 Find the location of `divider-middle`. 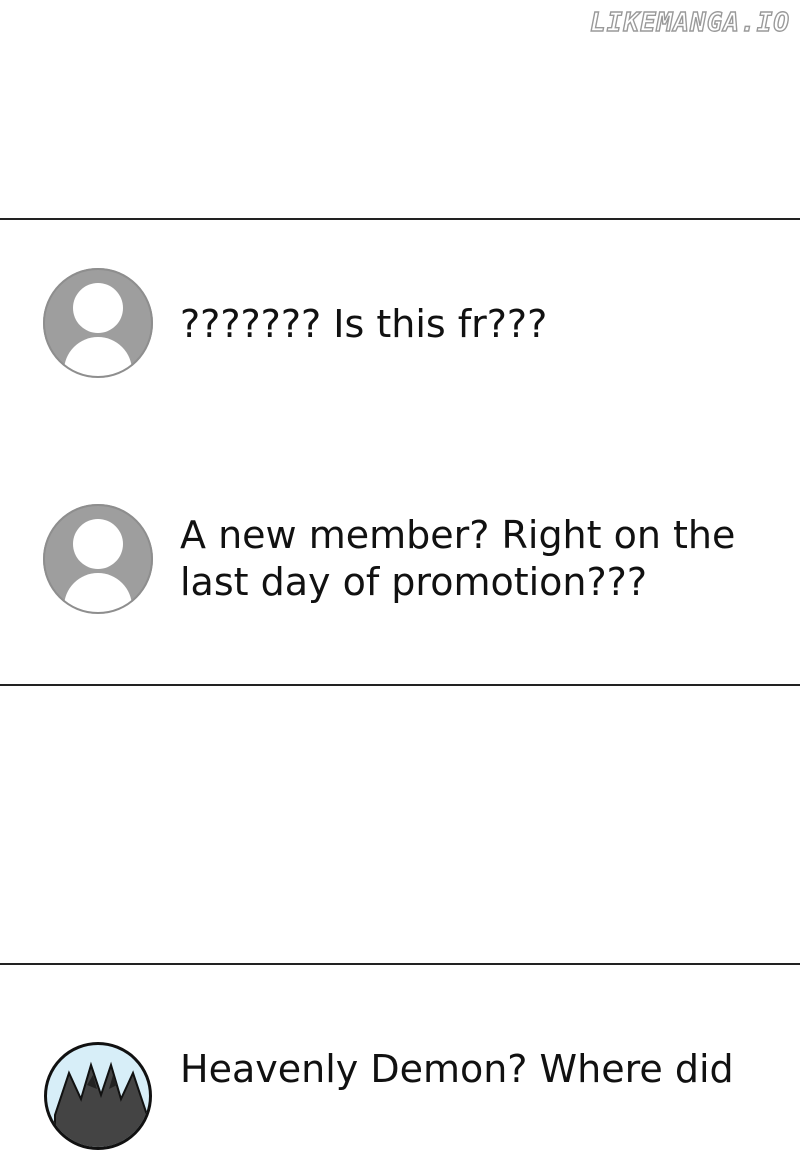

divider-middle is located at coordinates (400, 685).